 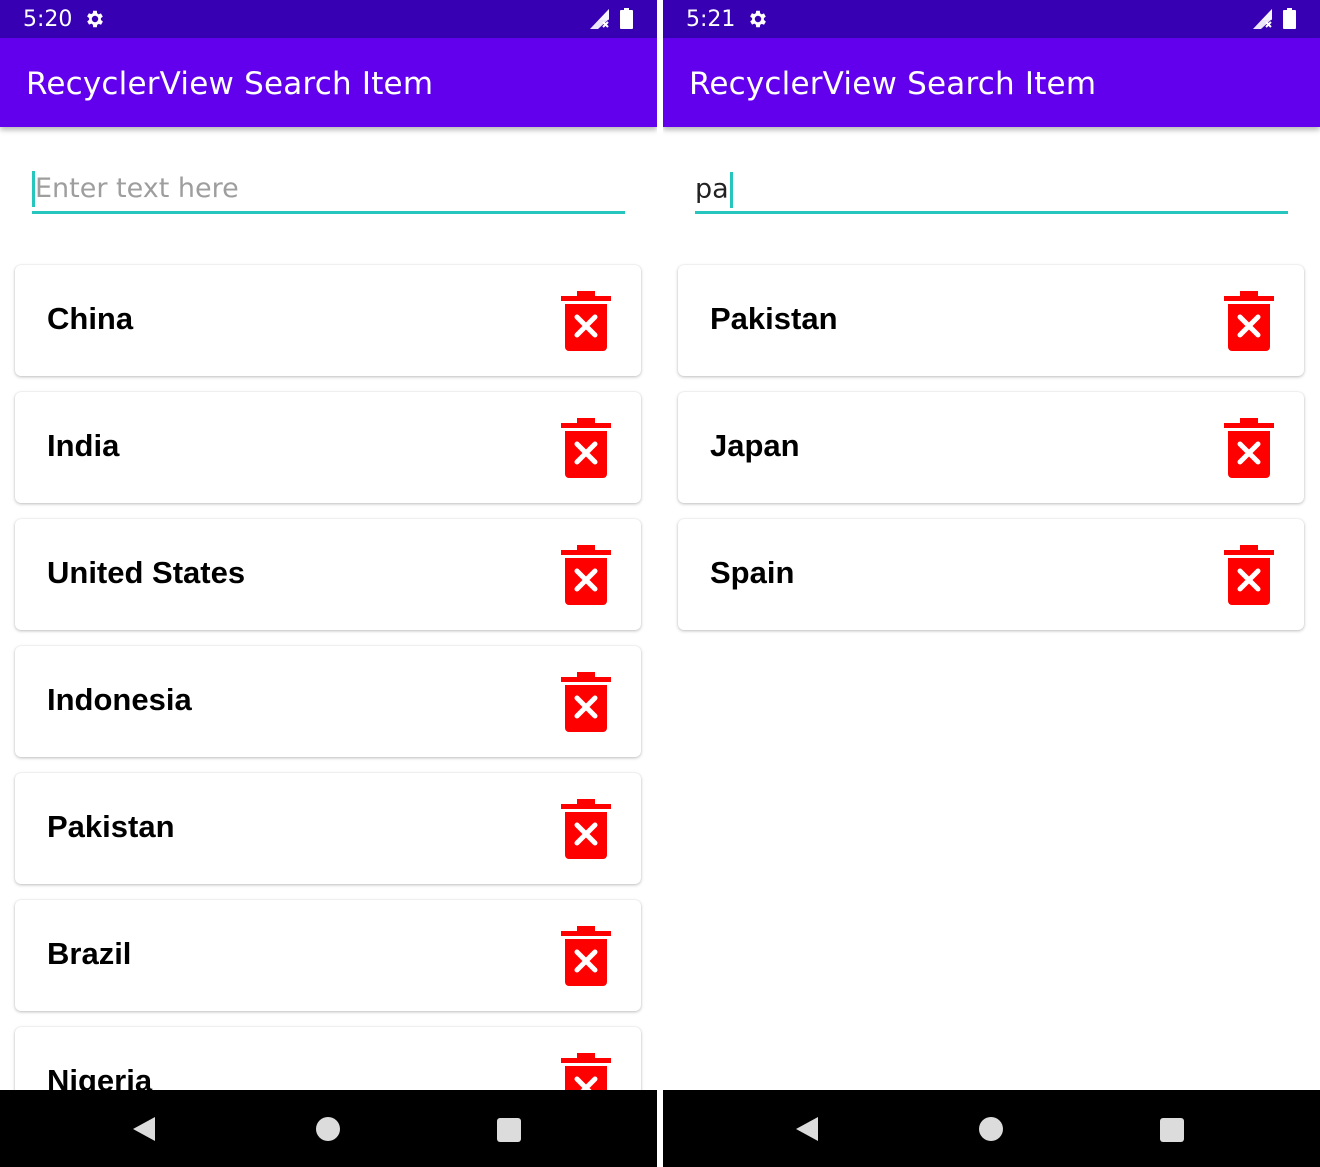 What do you see at coordinates (100, 1076) in the screenshot?
I see `country-name: Nigeria` at bounding box center [100, 1076].